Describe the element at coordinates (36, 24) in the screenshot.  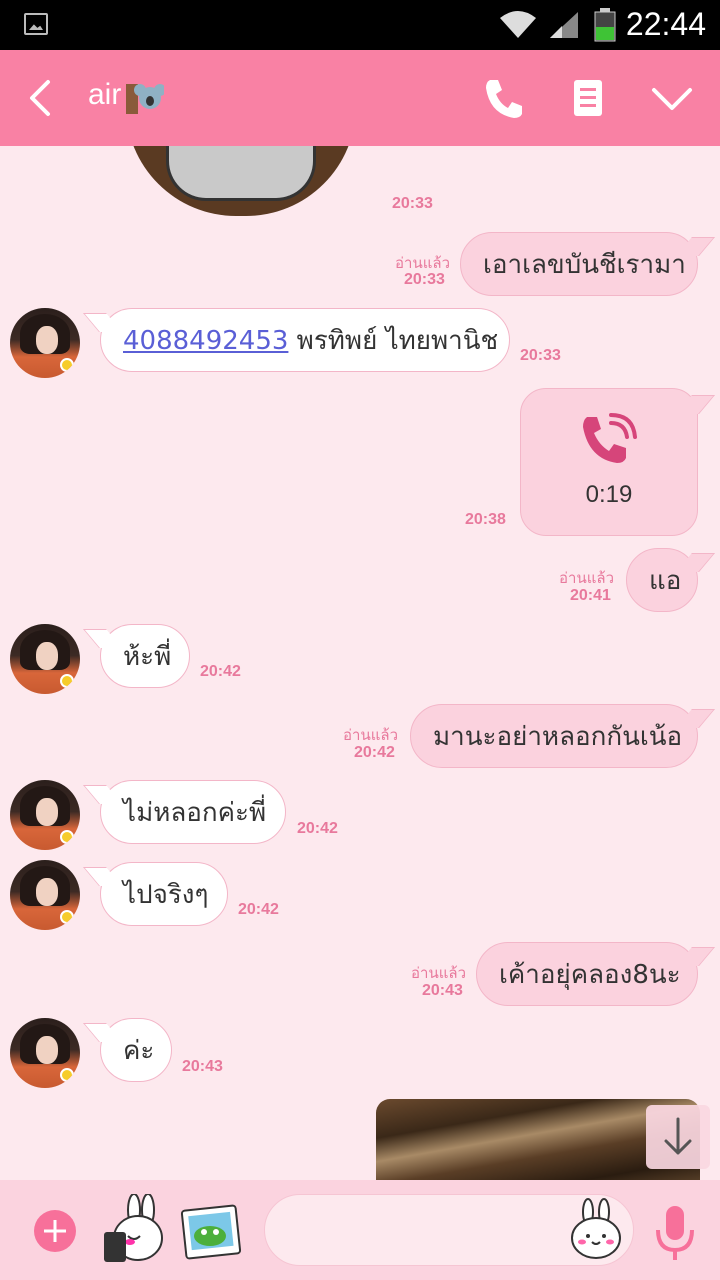
I see `gallery-notification-icon` at that location.